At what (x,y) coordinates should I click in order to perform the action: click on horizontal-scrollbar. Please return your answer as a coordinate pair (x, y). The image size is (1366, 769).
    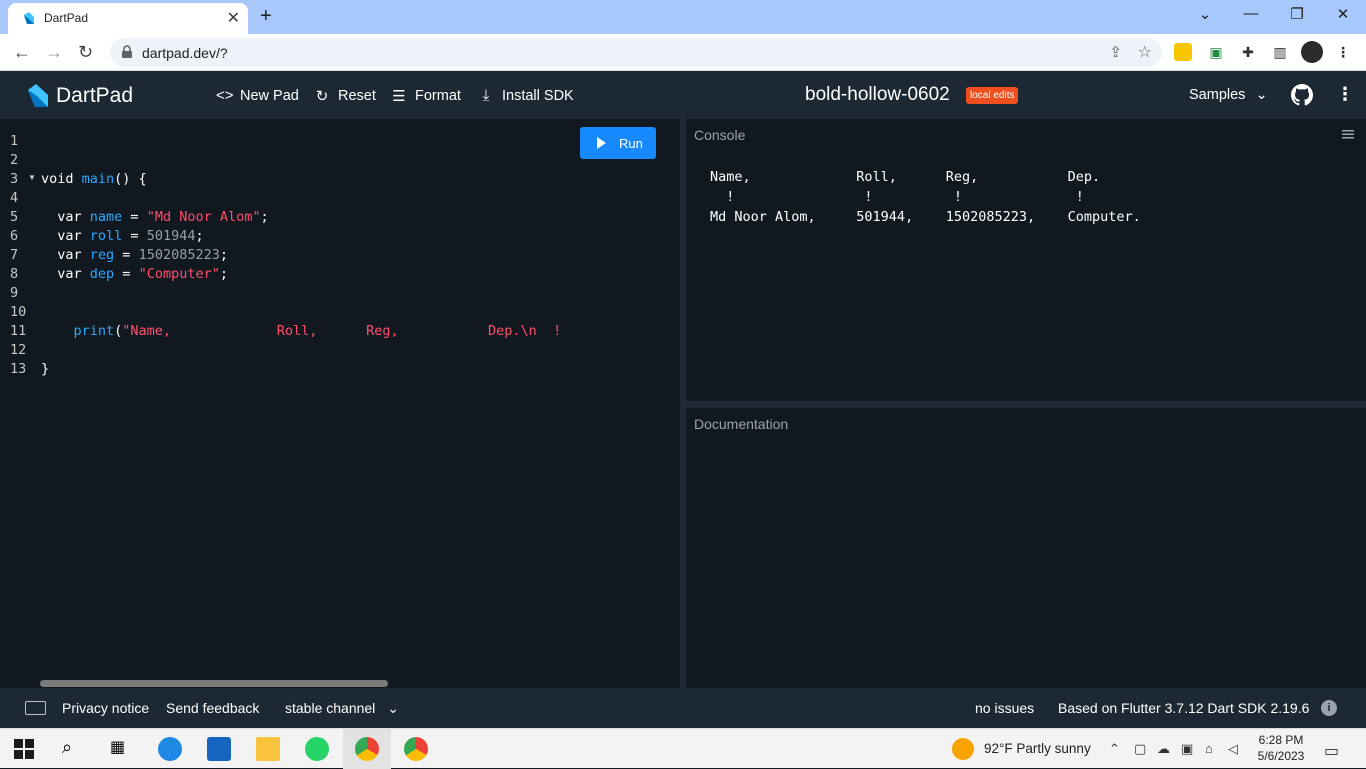
    Looking at the image, I should click on (214, 683).